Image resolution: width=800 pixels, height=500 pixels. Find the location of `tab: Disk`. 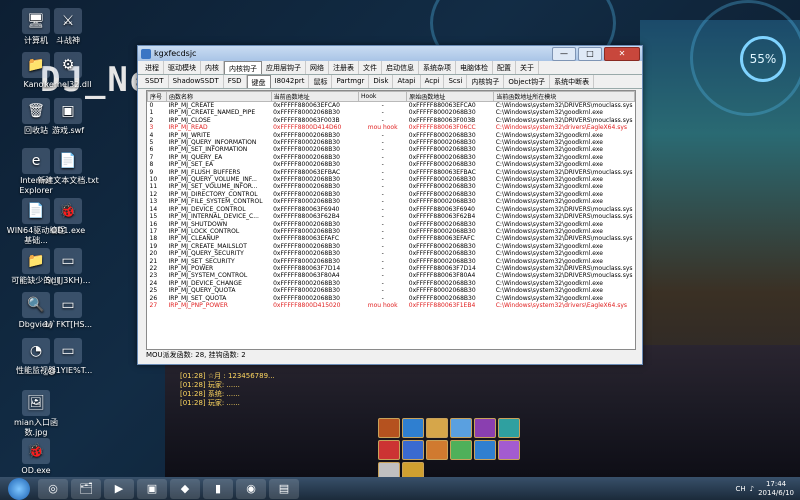

tab: Disk is located at coordinates (381, 81).